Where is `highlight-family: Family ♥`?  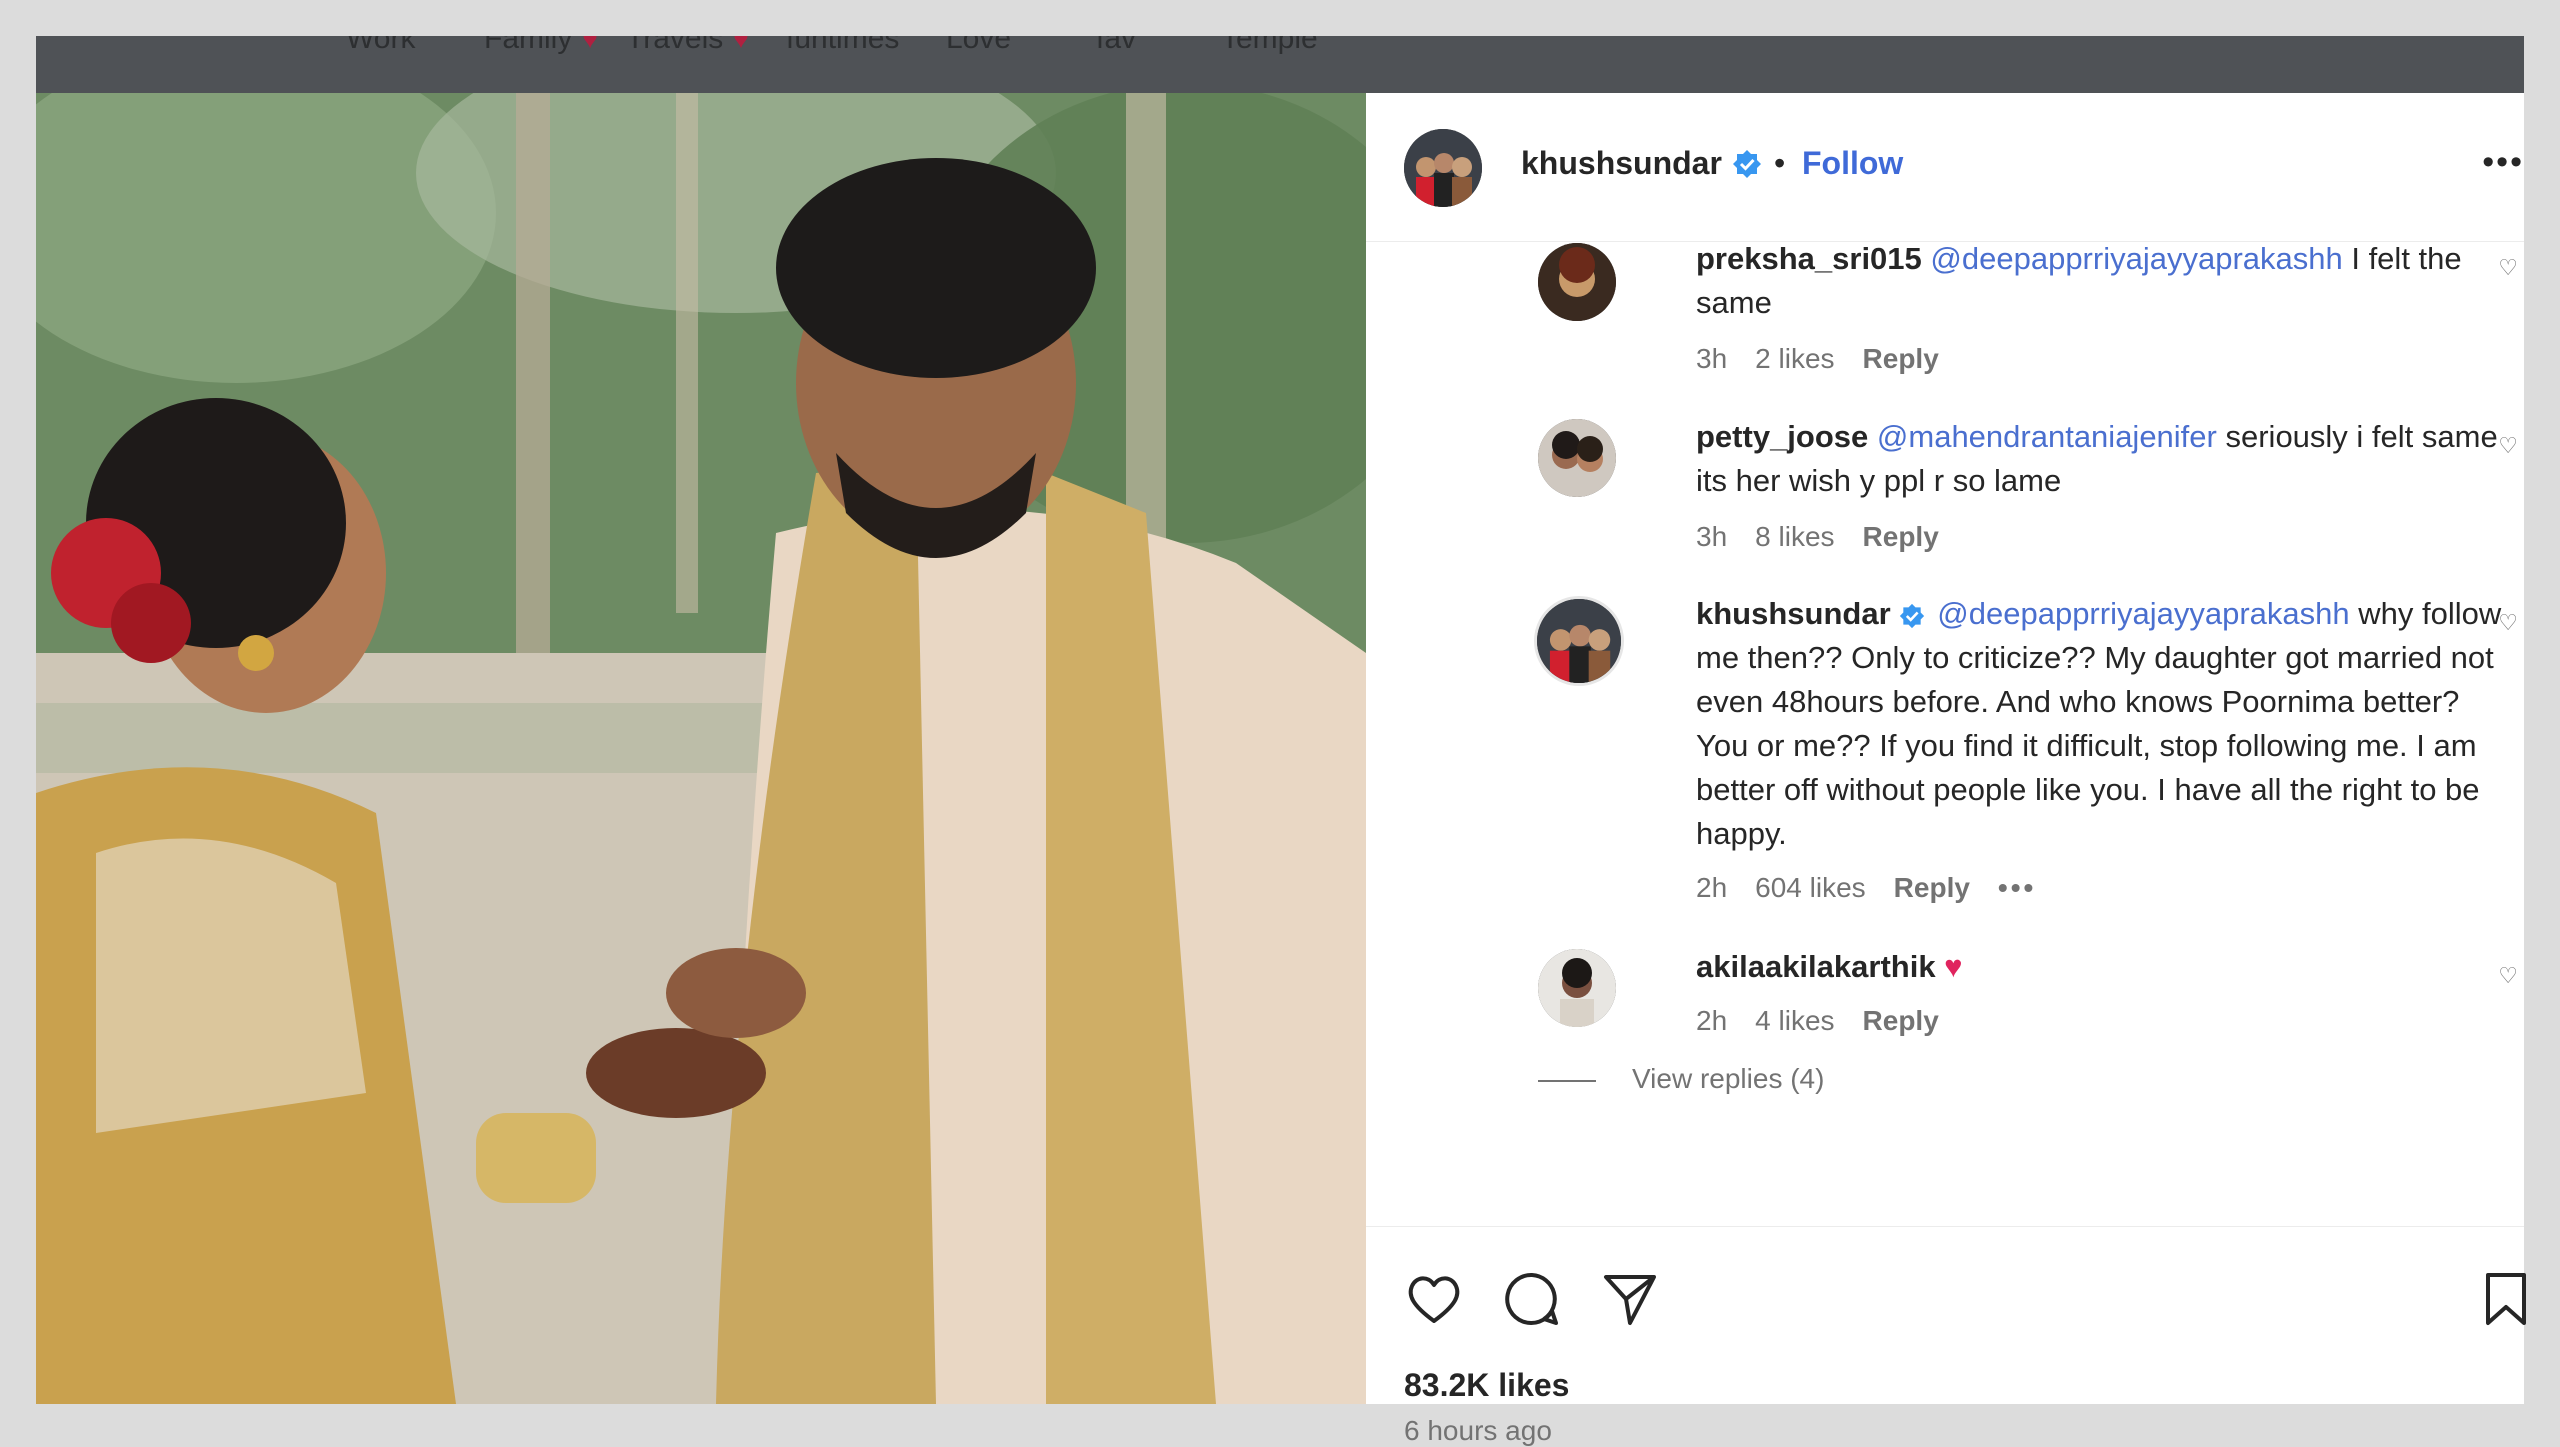 highlight-family: Family ♥ is located at coordinates (541, 46).